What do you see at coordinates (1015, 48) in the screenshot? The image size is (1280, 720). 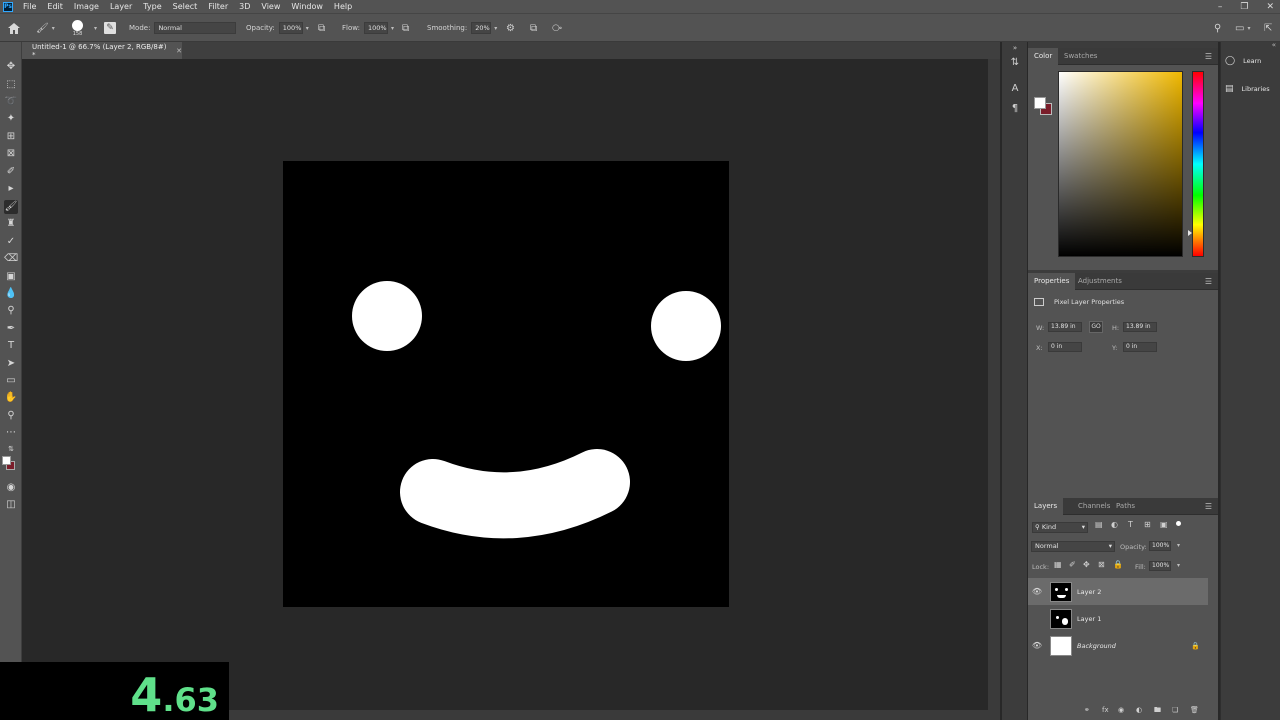 I see `dock-collapse-icon: »` at bounding box center [1015, 48].